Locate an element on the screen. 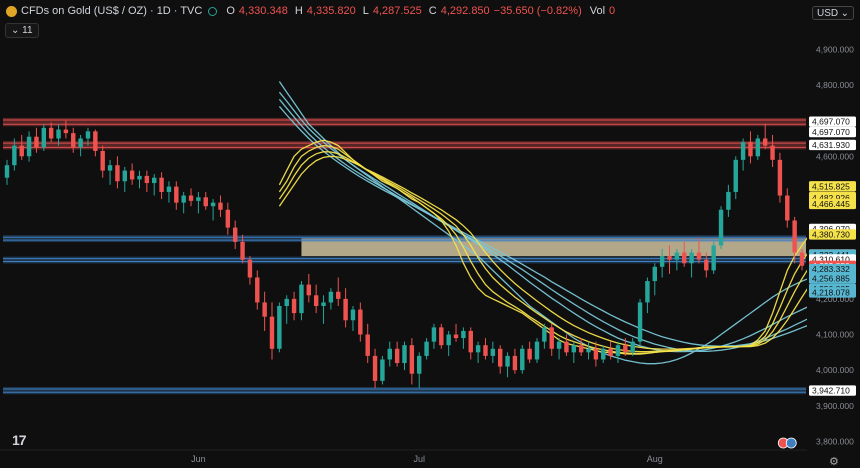  y-tick-label: 4,900.000 is located at coordinates (835, 49).